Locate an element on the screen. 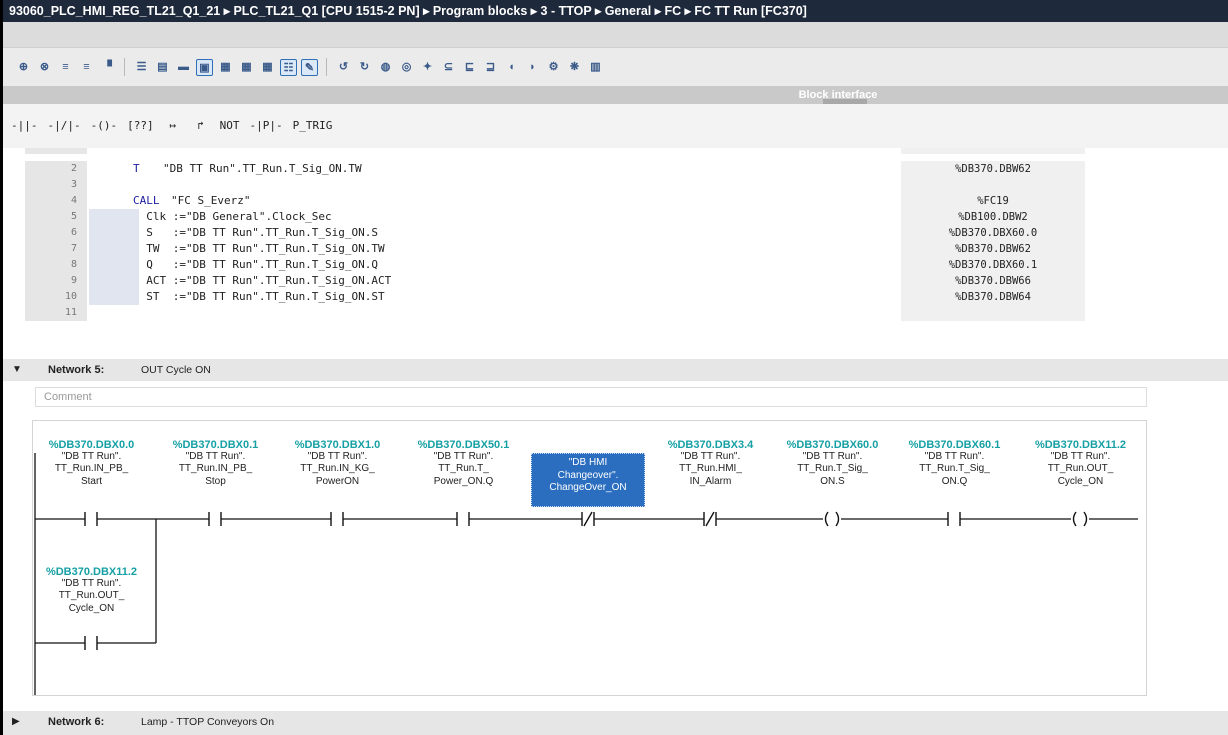 The width and height of the screenshot is (1228, 735). empty-box-icon: [??] is located at coordinates (140, 126).